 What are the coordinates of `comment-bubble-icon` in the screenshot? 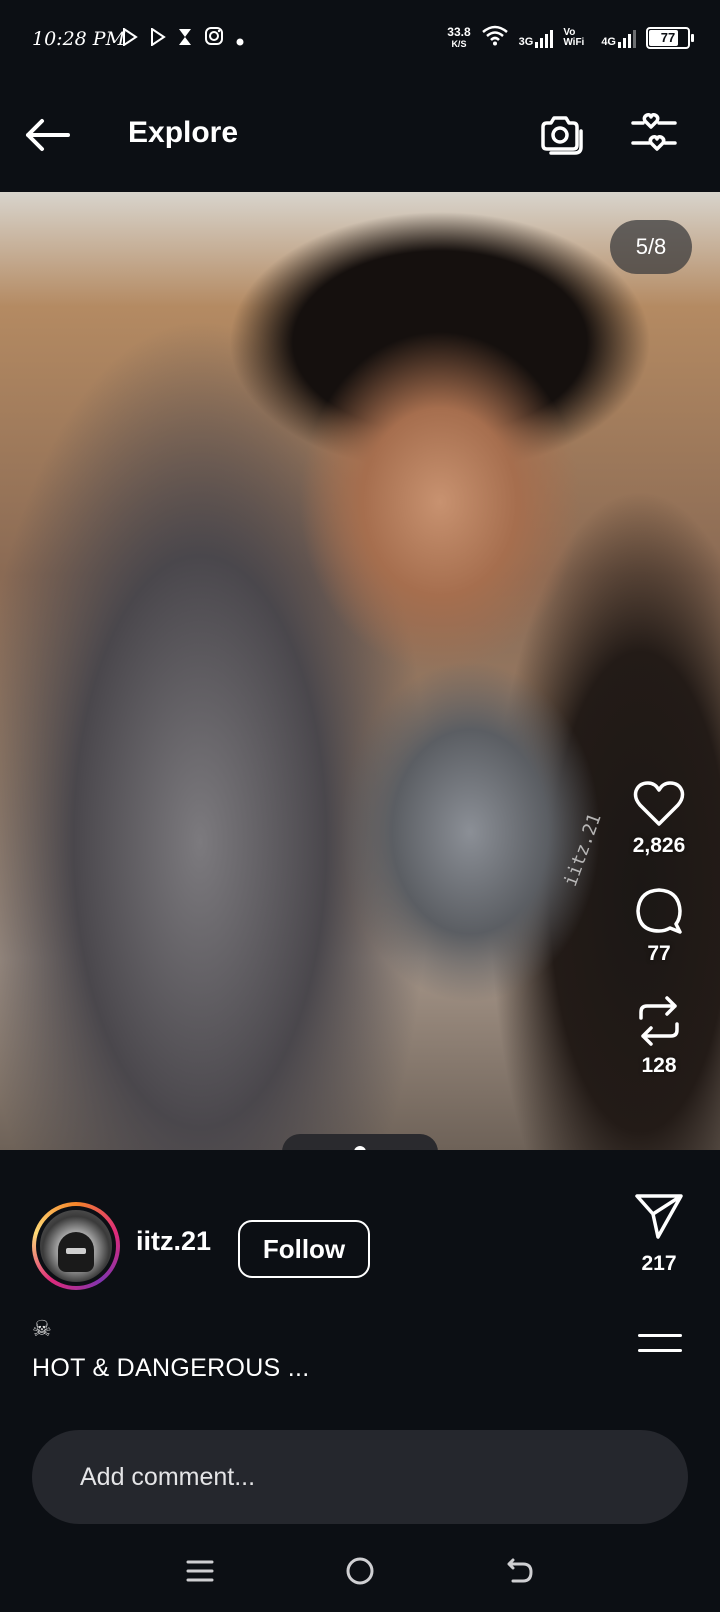 It's located at (659, 911).